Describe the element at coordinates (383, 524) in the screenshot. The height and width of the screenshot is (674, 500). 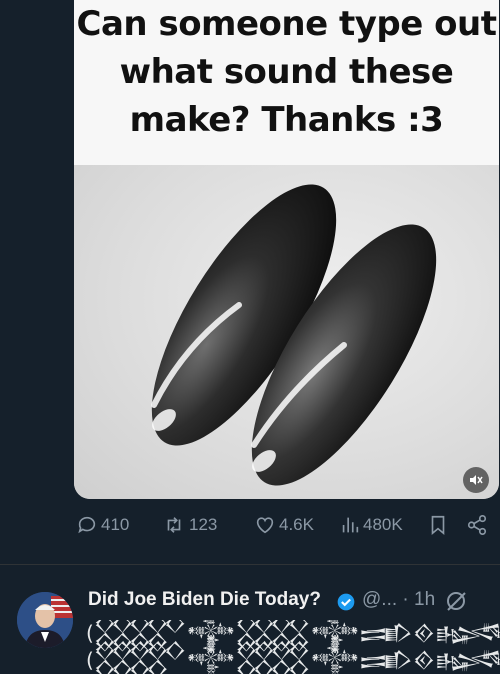
I see `view-count: 480K` at that location.